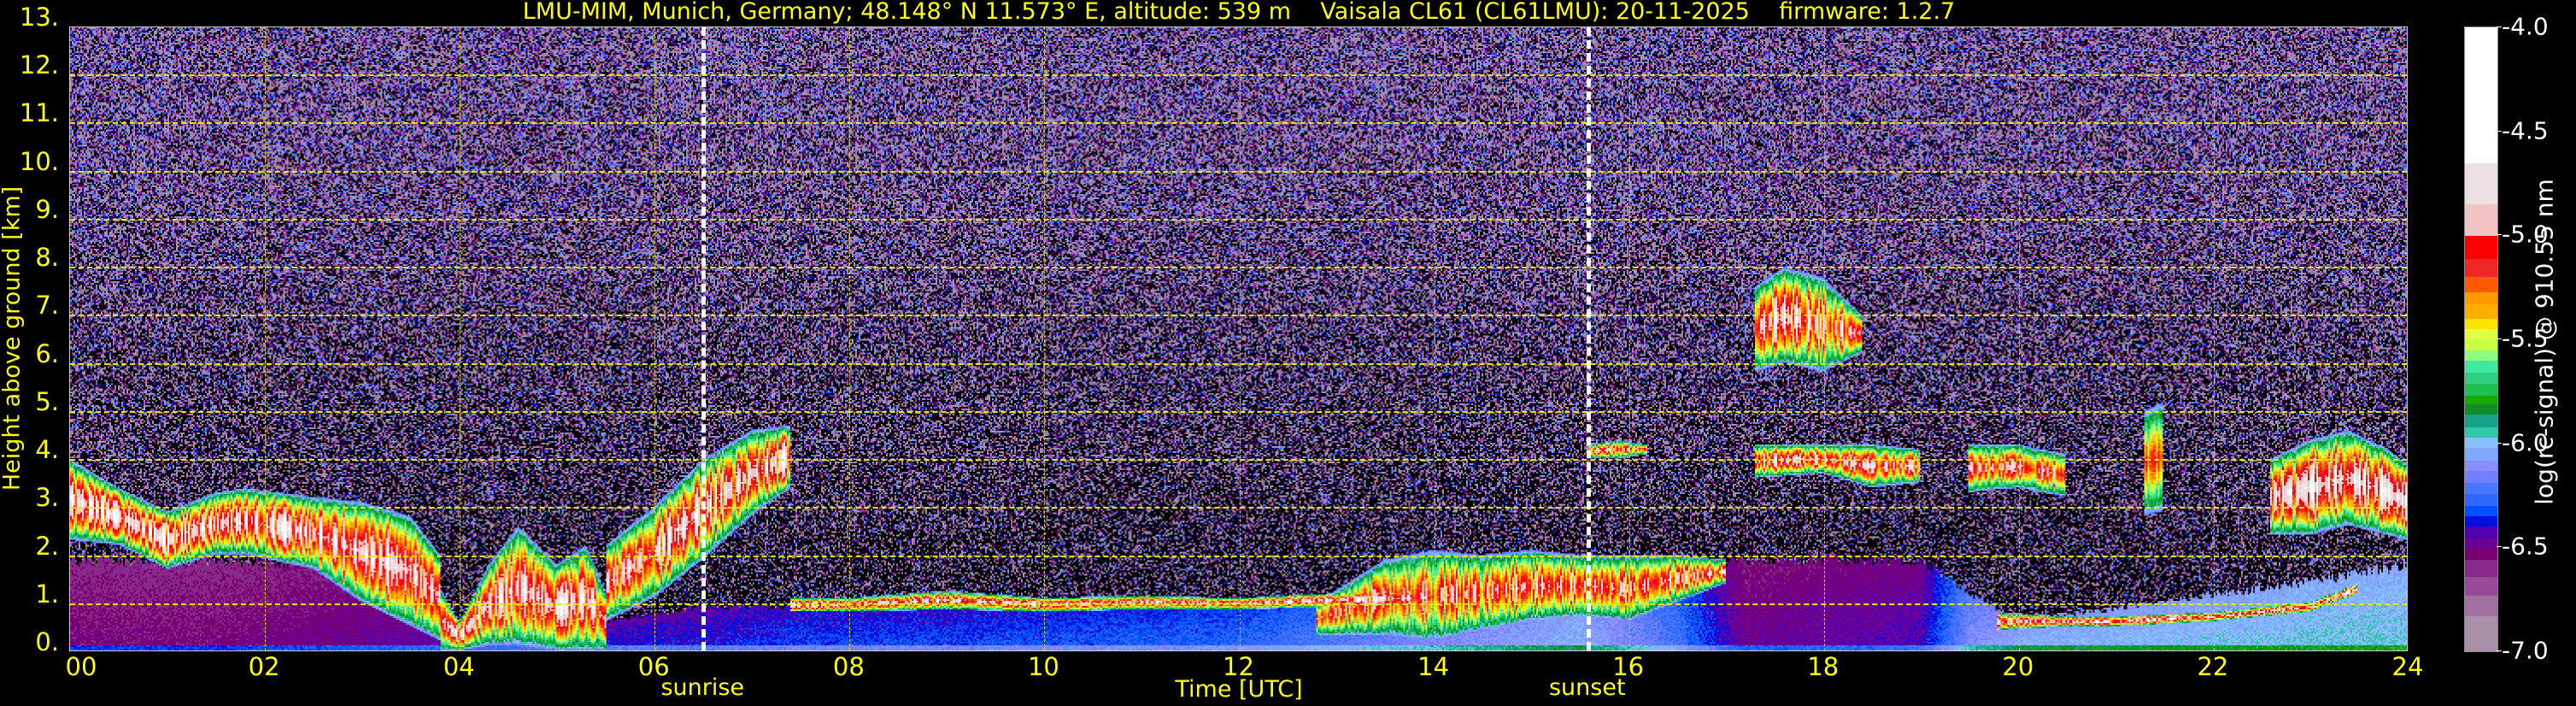 The height and width of the screenshot is (706, 2576). I want to click on x-tick-label: 10, so click(1043, 666).